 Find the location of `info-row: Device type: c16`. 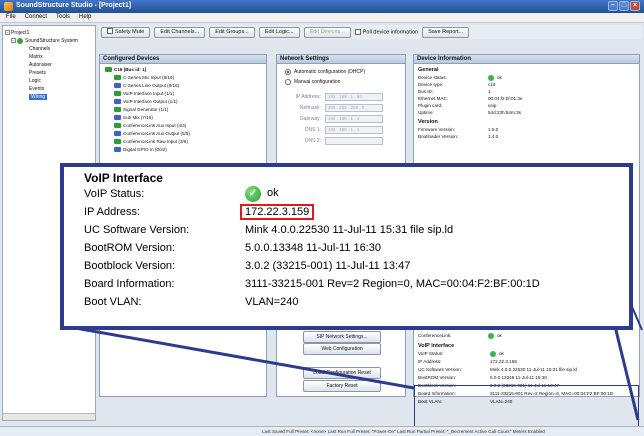

info-row: Device type: c16 is located at coordinates (457, 84).